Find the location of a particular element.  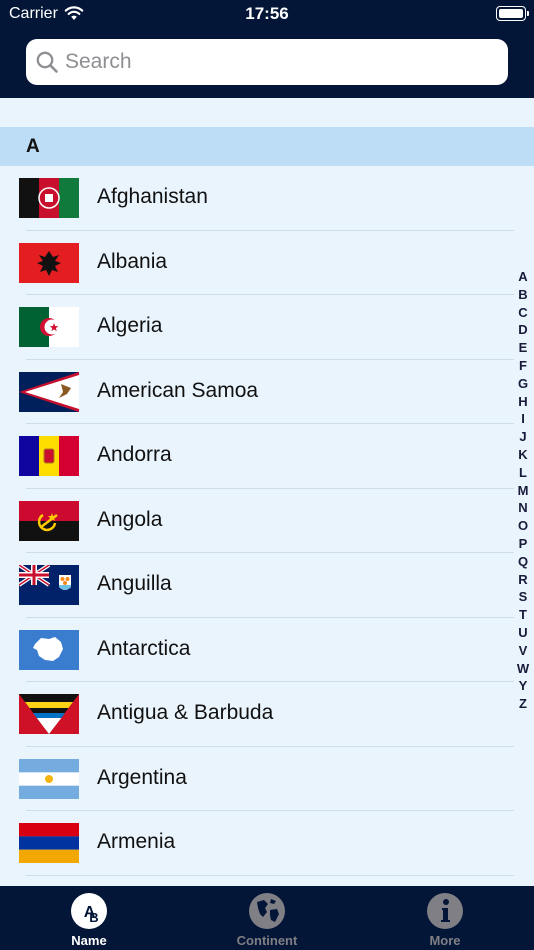

tab-more-label: More is located at coordinates (445, 940).